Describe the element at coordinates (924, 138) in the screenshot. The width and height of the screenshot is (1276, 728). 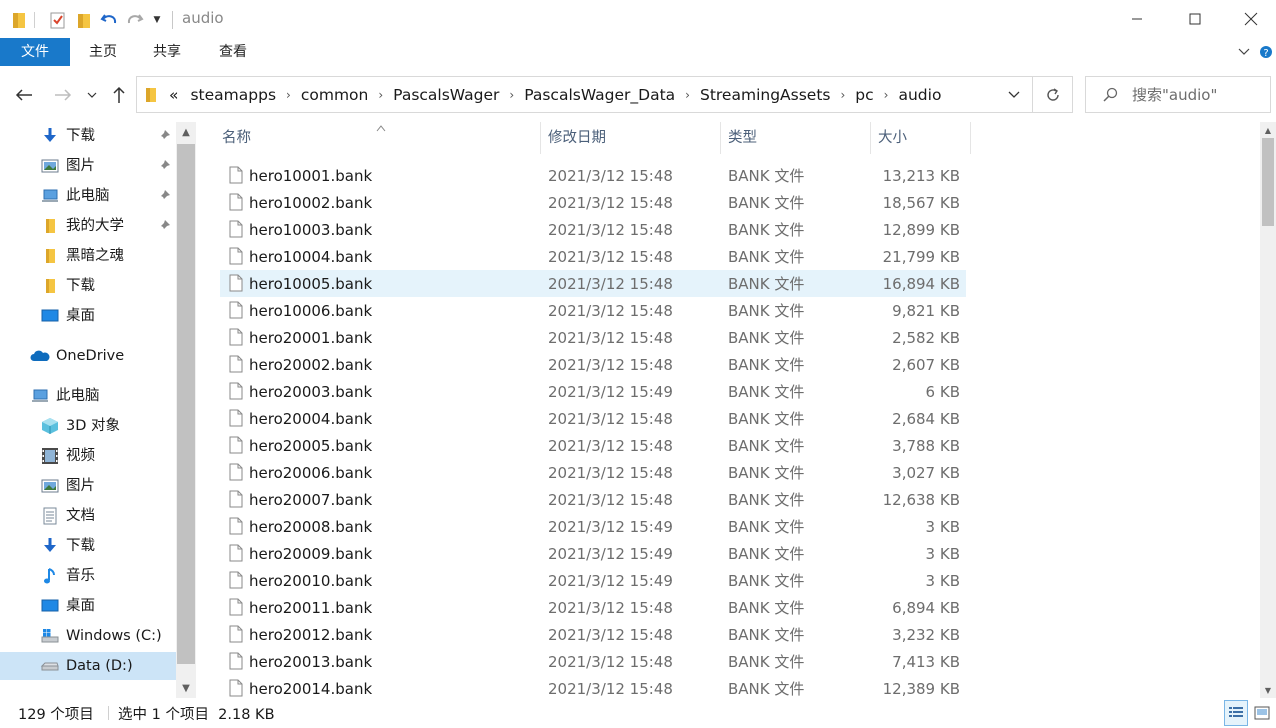
I see `column-header-size: 大小` at that location.